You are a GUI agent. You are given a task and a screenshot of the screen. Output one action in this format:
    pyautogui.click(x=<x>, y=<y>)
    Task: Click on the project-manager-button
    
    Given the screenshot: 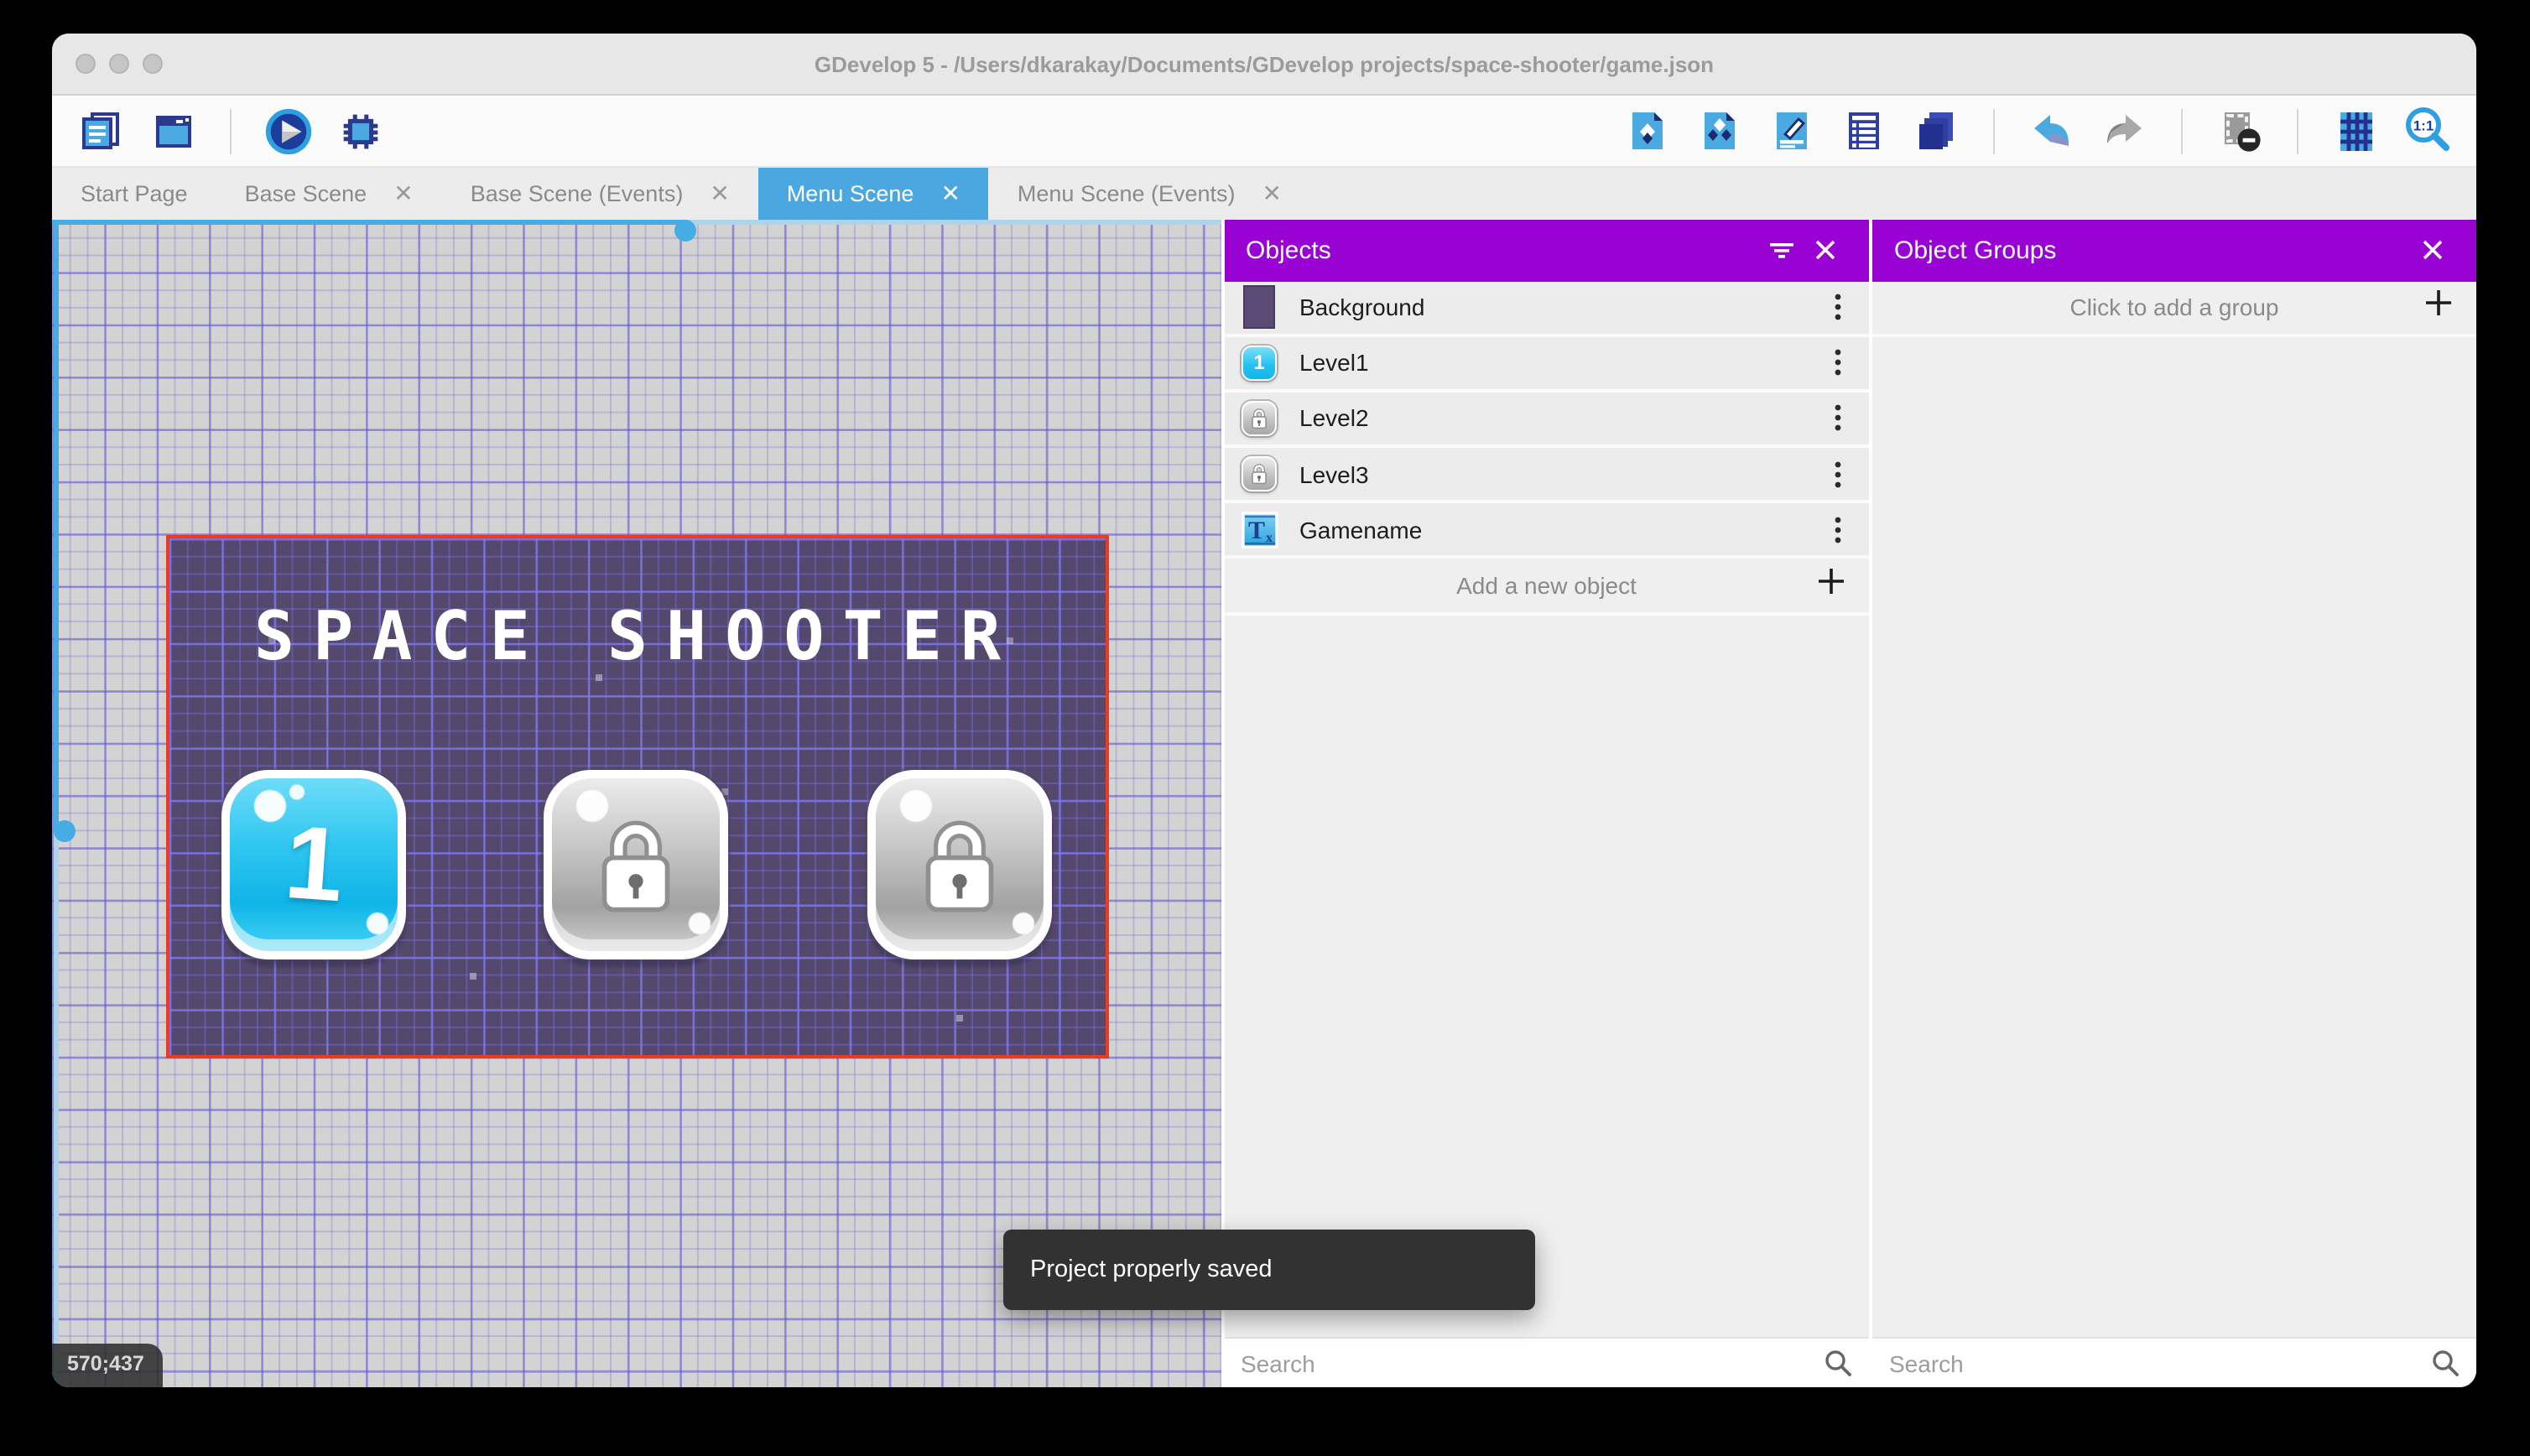 What is the action you would take?
    pyautogui.click(x=100, y=131)
    